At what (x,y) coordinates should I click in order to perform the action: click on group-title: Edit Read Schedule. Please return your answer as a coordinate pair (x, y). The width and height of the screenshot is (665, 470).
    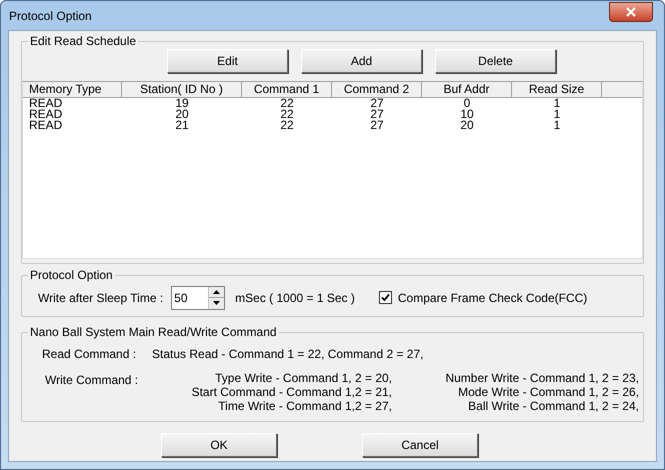
    Looking at the image, I should click on (83, 41).